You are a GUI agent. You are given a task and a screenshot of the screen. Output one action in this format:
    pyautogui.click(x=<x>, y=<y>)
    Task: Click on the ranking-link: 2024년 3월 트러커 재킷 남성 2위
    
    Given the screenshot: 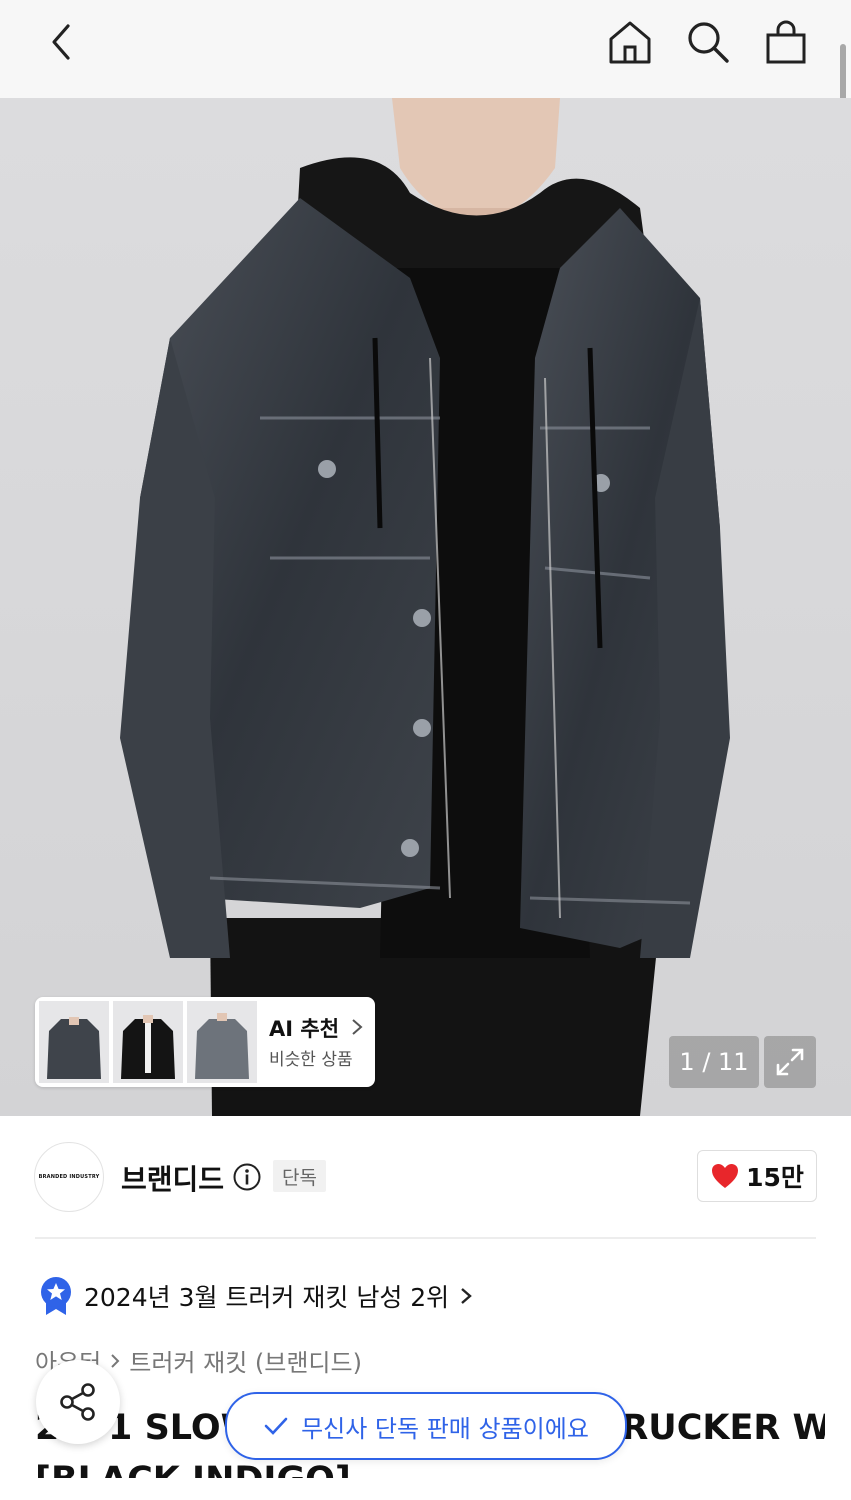 What is the action you would take?
    pyautogui.click(x=255, y=1296)
    